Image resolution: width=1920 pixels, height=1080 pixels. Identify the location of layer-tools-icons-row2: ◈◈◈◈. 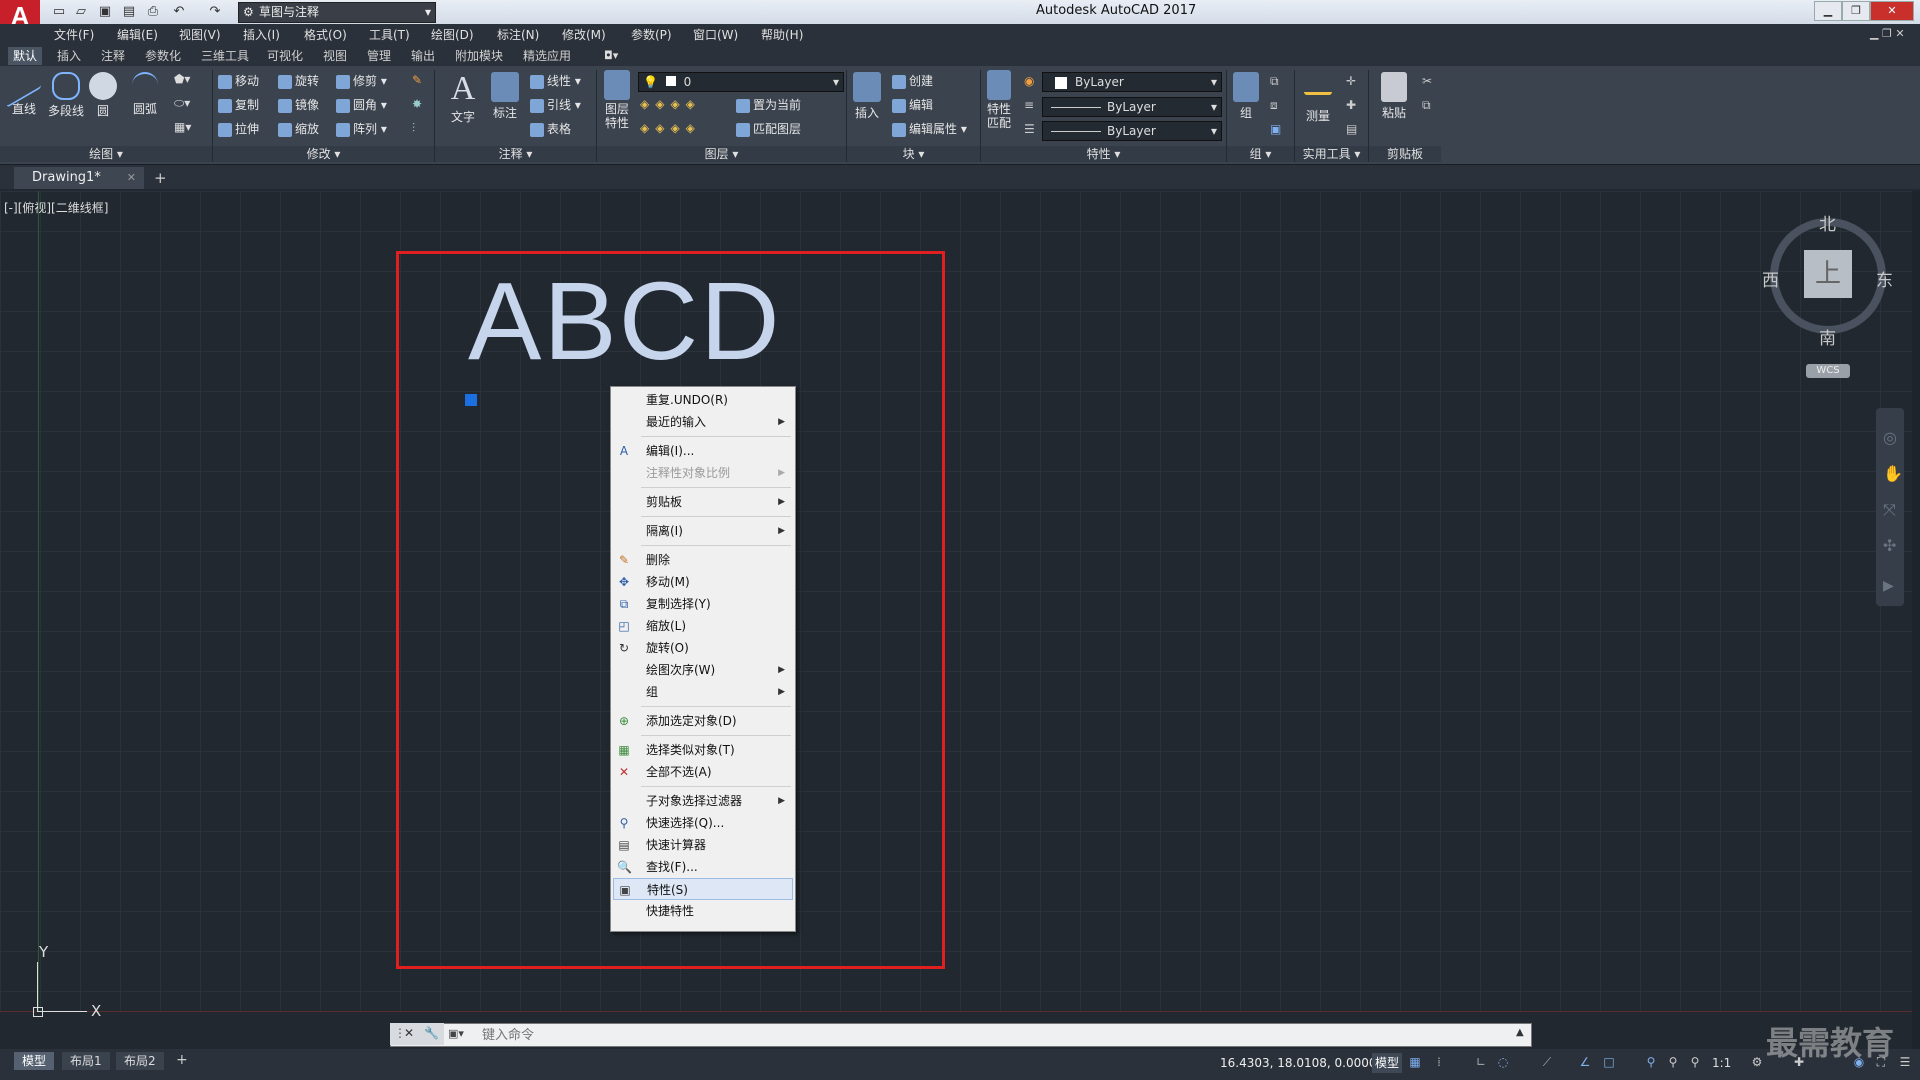
(670, 128).